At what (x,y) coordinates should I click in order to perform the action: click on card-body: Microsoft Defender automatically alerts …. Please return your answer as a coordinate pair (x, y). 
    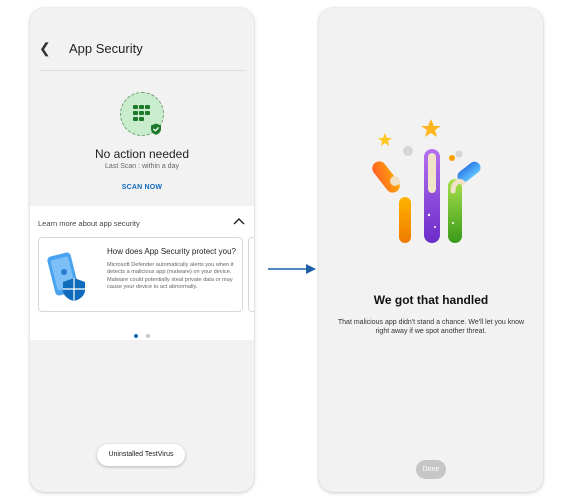
    Looking at the image, I should click on (170, 276).